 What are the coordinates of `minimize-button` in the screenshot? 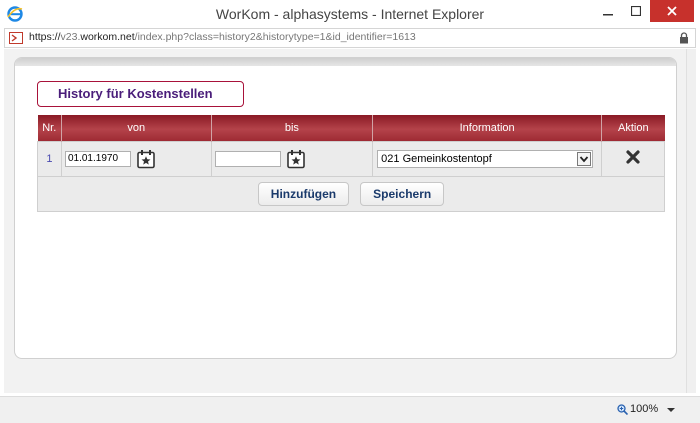 It's located at (608, 11).